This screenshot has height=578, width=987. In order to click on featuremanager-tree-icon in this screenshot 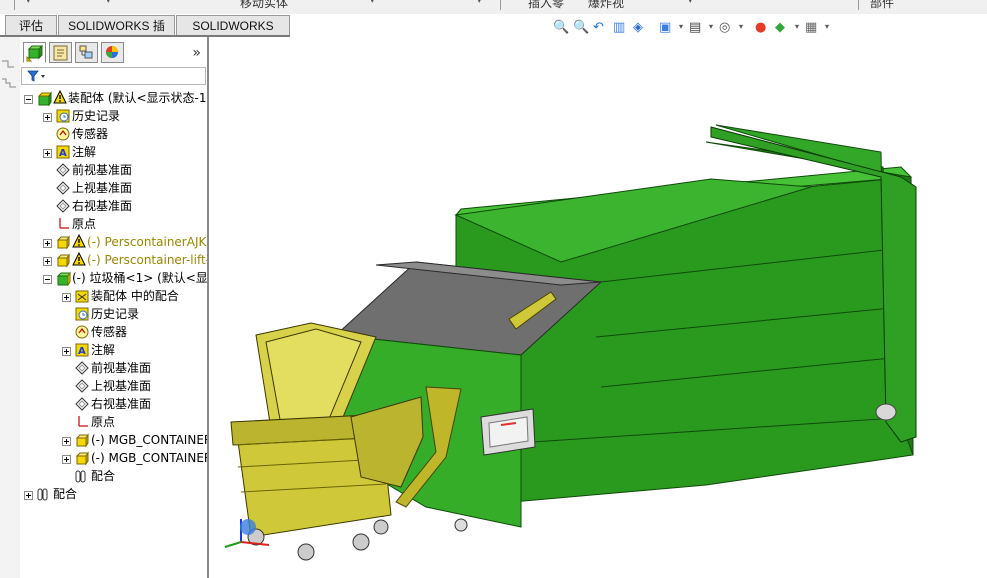, I will do `click(35, 53)`.